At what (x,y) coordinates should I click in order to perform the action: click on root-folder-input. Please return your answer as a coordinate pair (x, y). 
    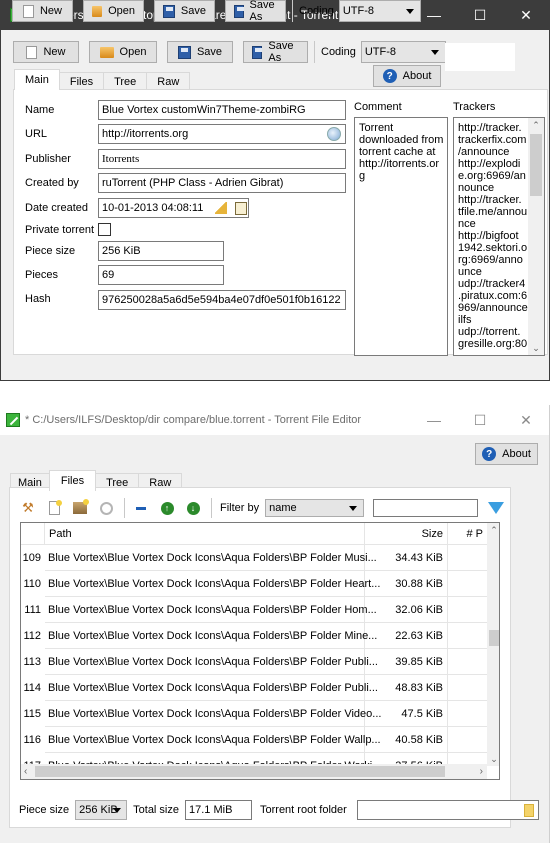
    Looking at the image, I should click on (447, 810).